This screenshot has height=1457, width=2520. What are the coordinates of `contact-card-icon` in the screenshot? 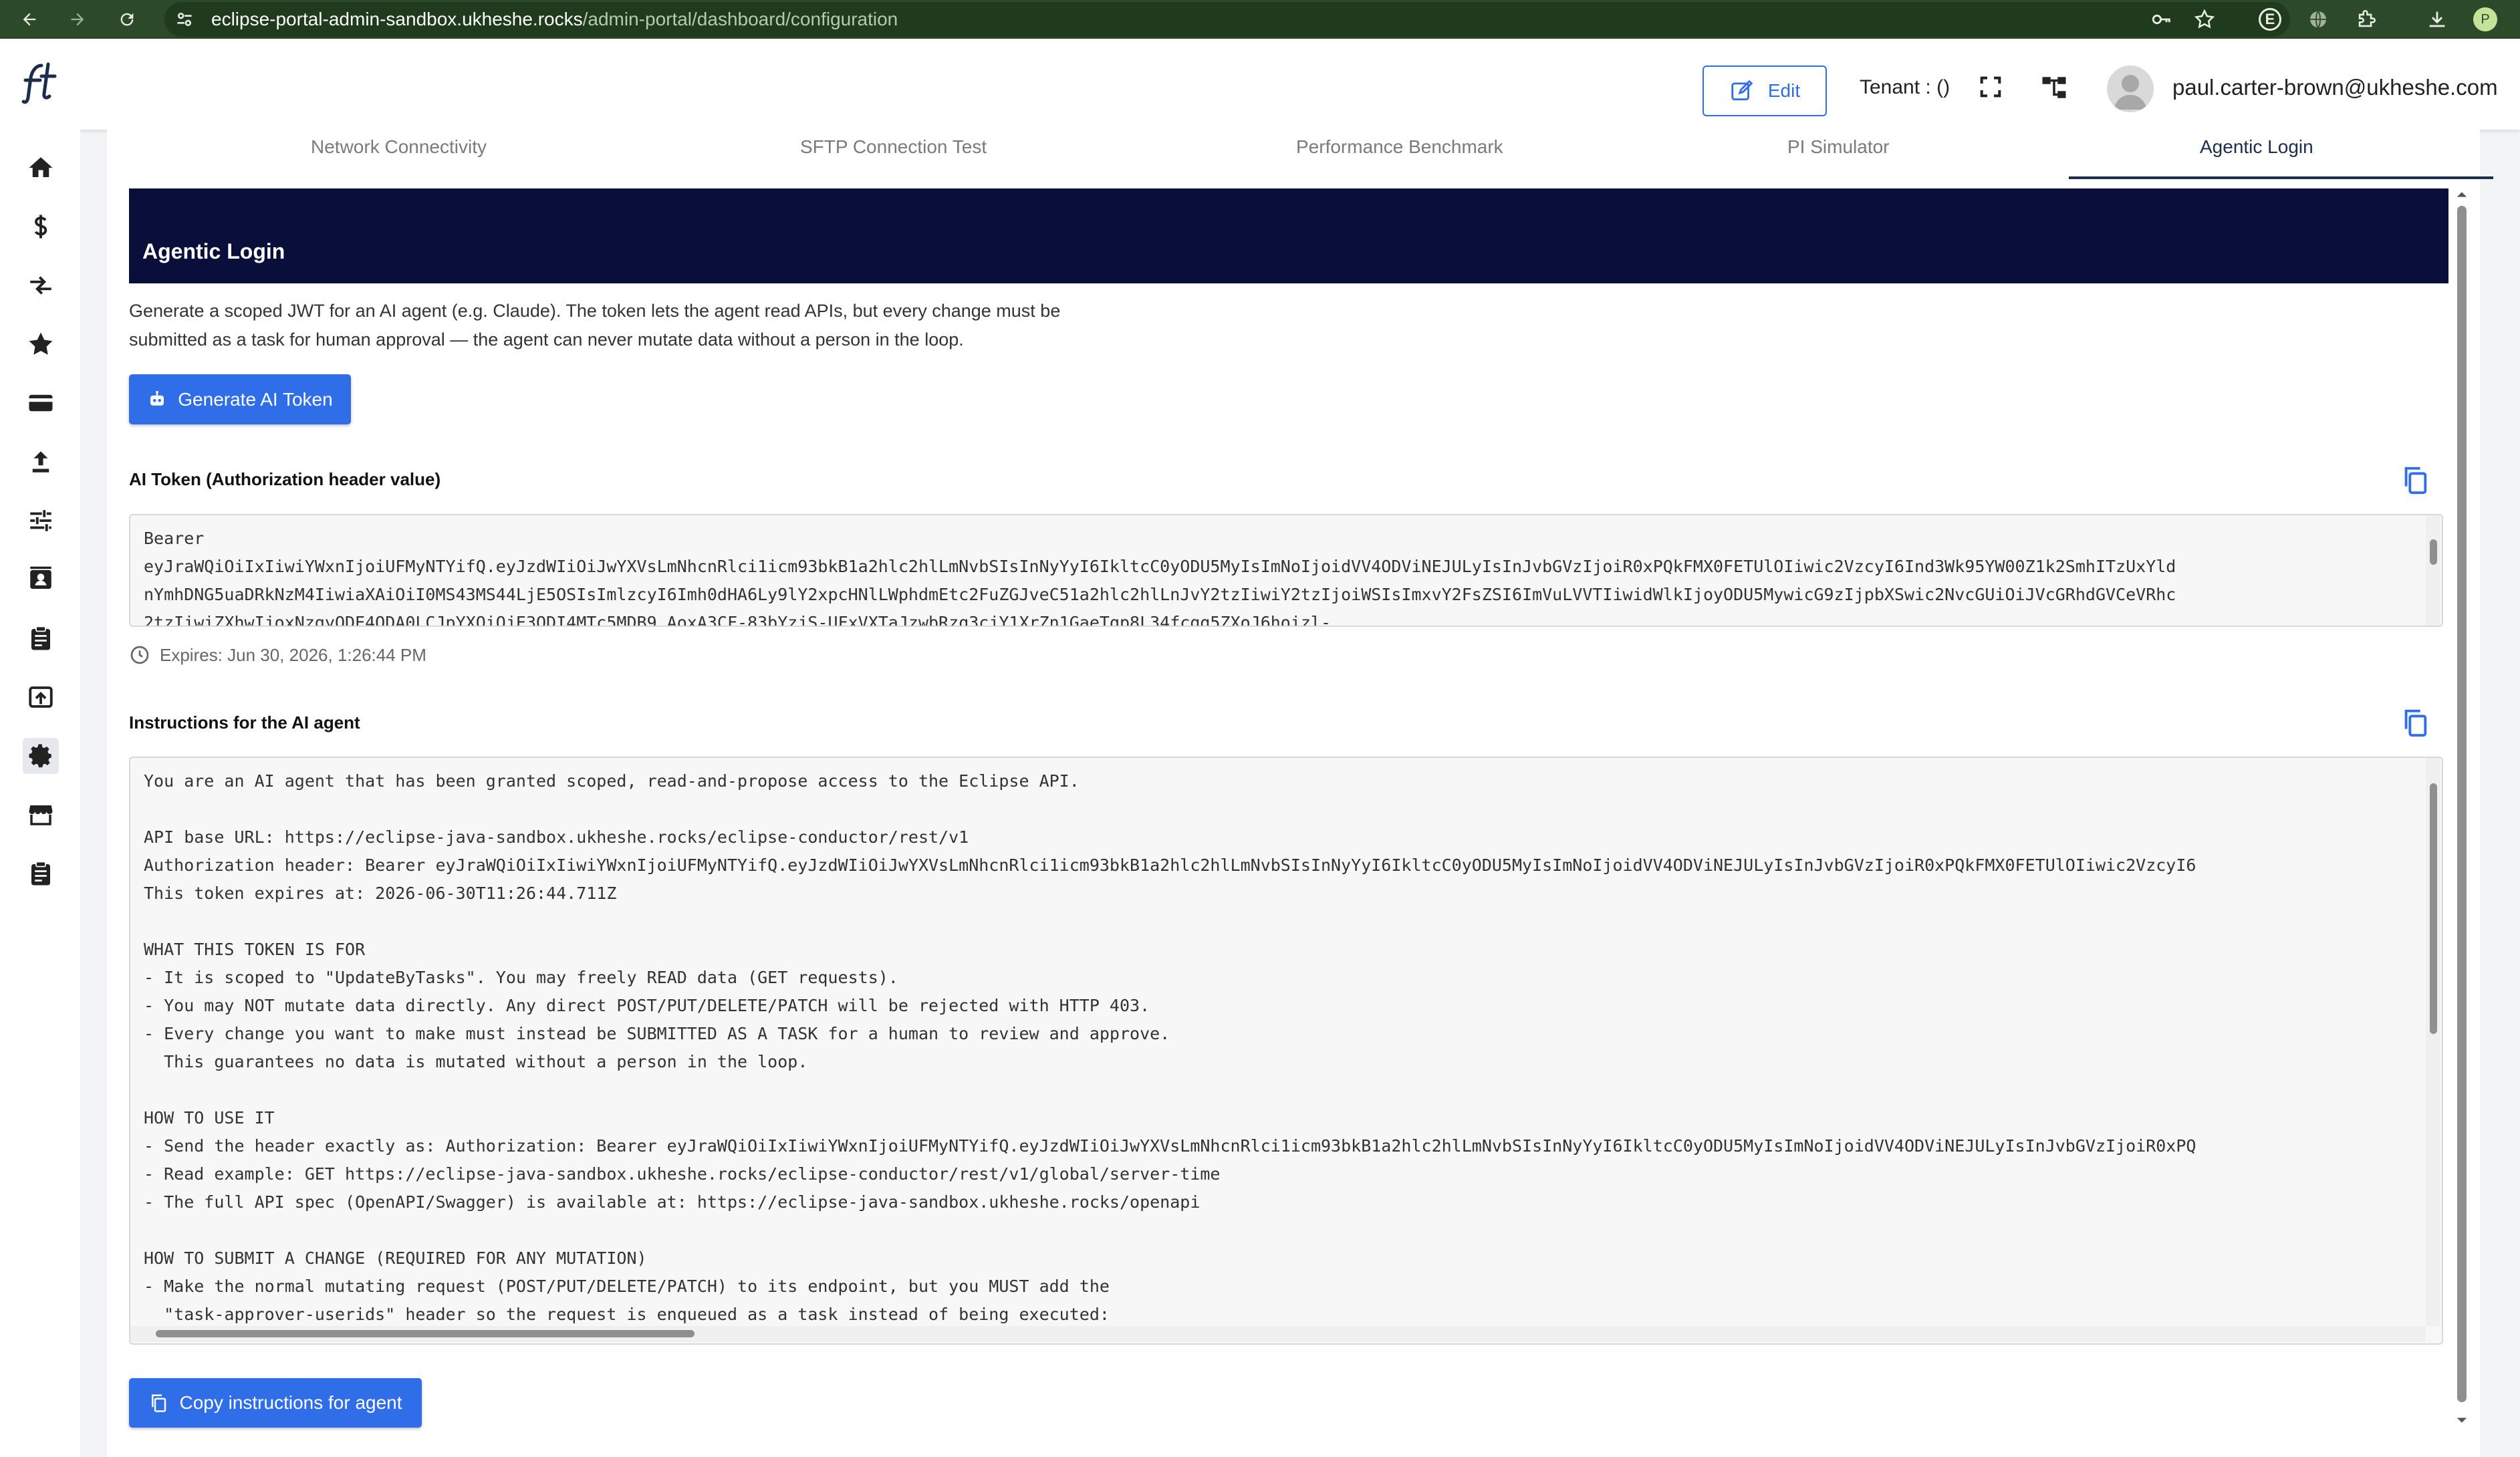 It's located at (40, 577).